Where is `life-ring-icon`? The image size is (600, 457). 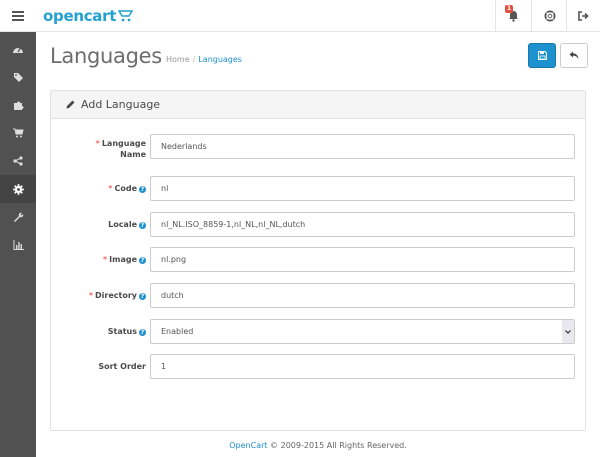
life-ring-icon is located at coordinates (549, 16).